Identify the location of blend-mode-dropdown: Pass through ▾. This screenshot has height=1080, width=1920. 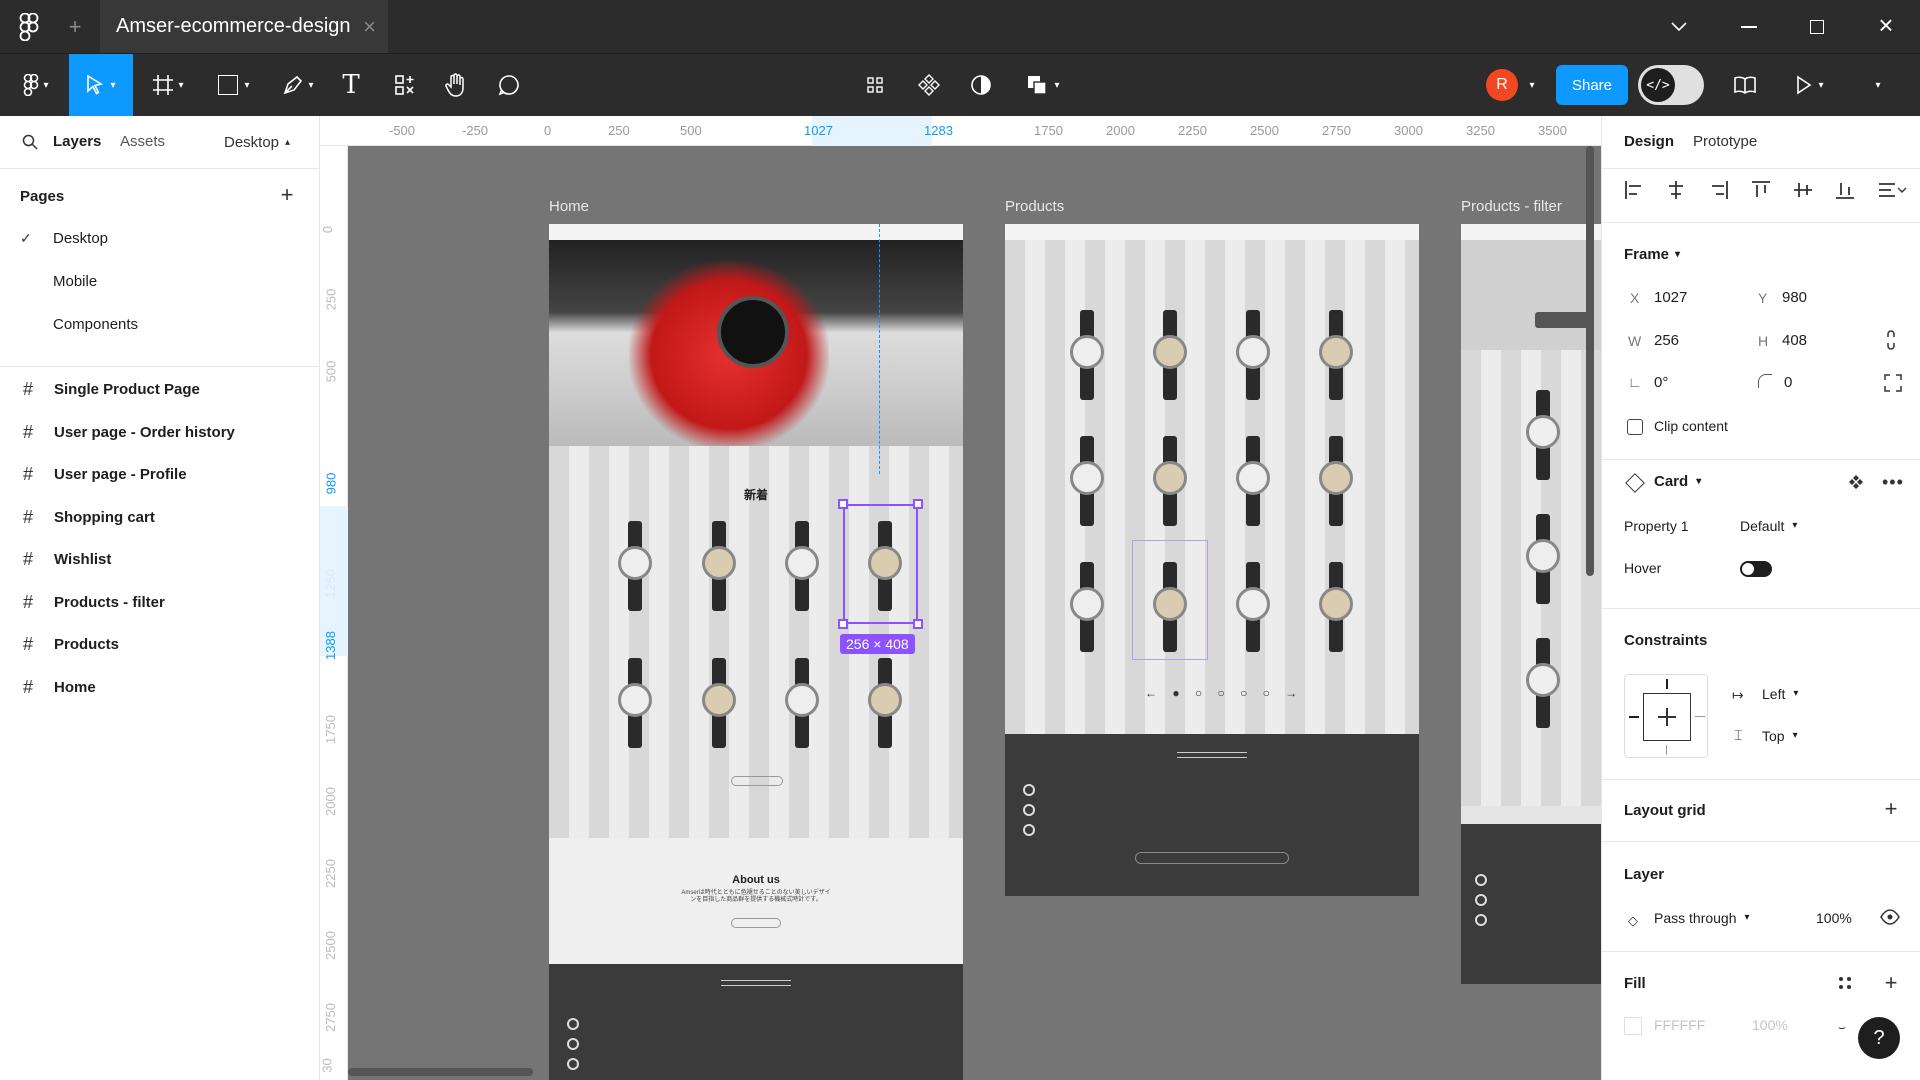
(1702, 918).